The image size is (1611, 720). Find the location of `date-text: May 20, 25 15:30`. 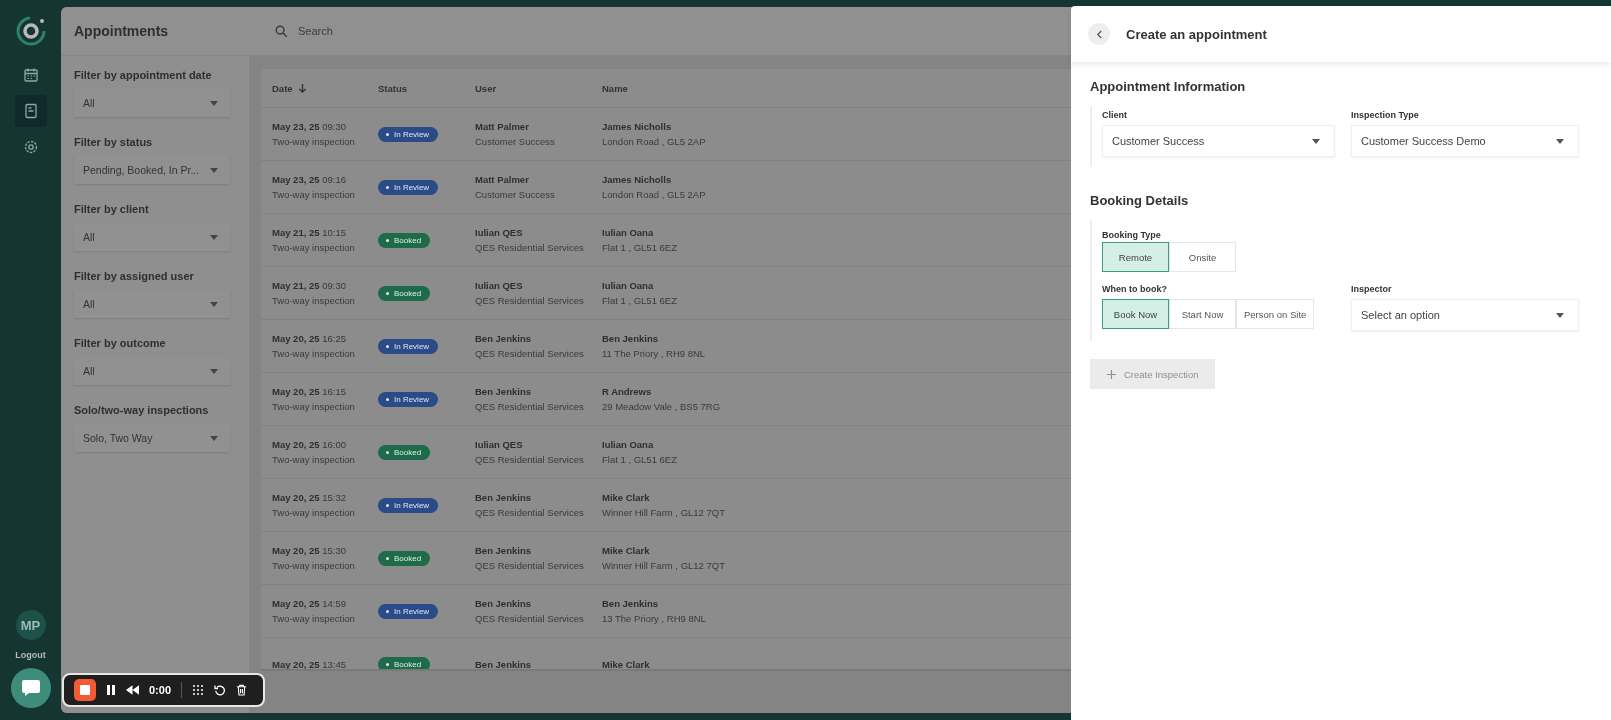

date-text: May 20, 25 15:30 is located at coordinates (309, 550).